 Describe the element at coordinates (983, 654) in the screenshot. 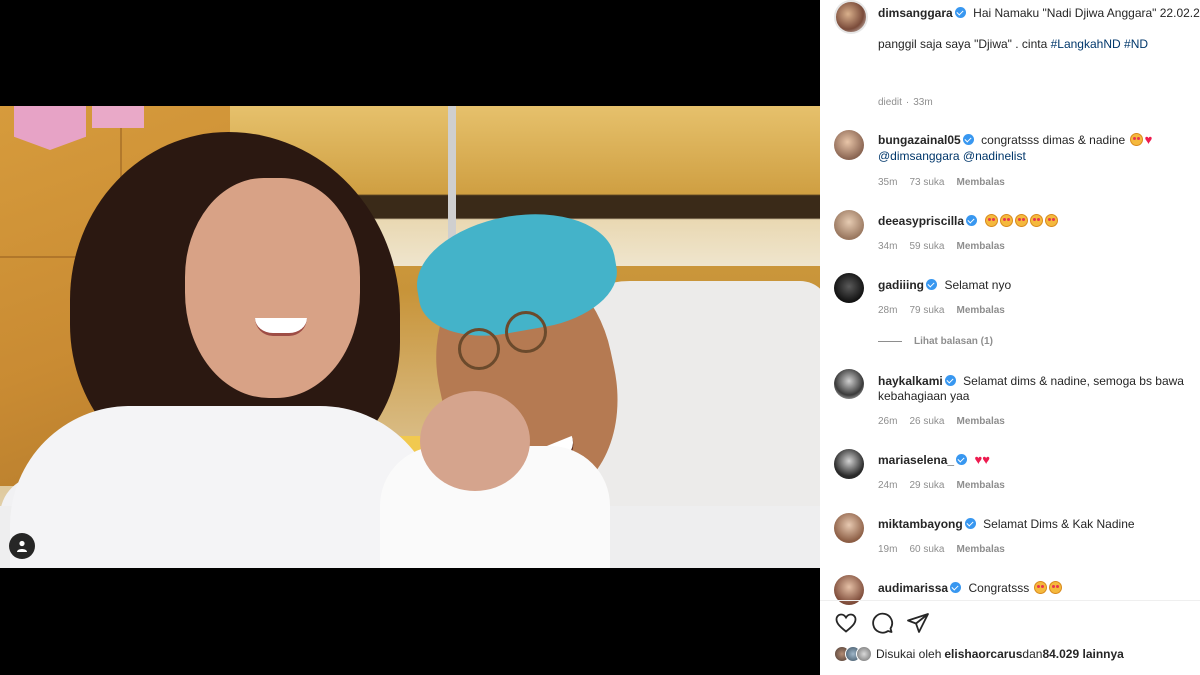

I see `liker-username: elishaorcarus` at that location.